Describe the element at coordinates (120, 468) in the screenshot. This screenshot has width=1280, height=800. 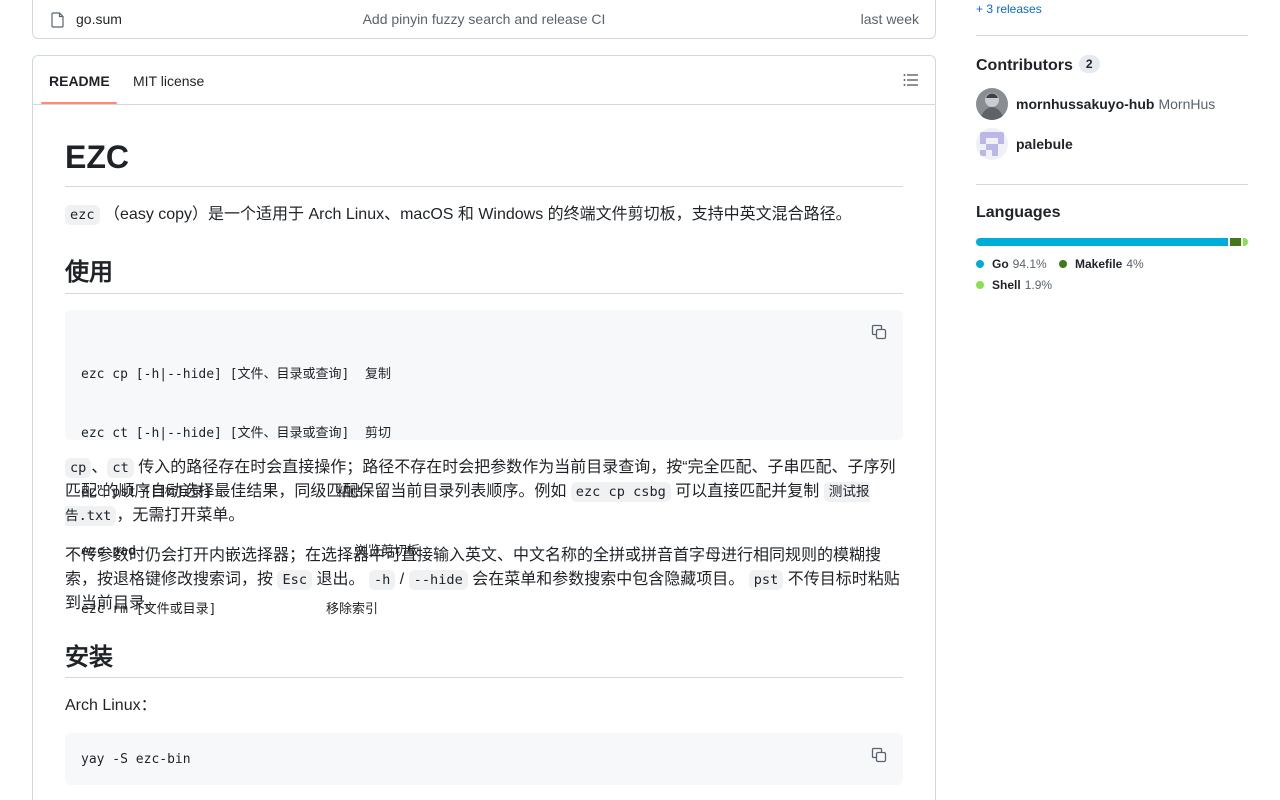
I see `inline-code: ct` at that location.